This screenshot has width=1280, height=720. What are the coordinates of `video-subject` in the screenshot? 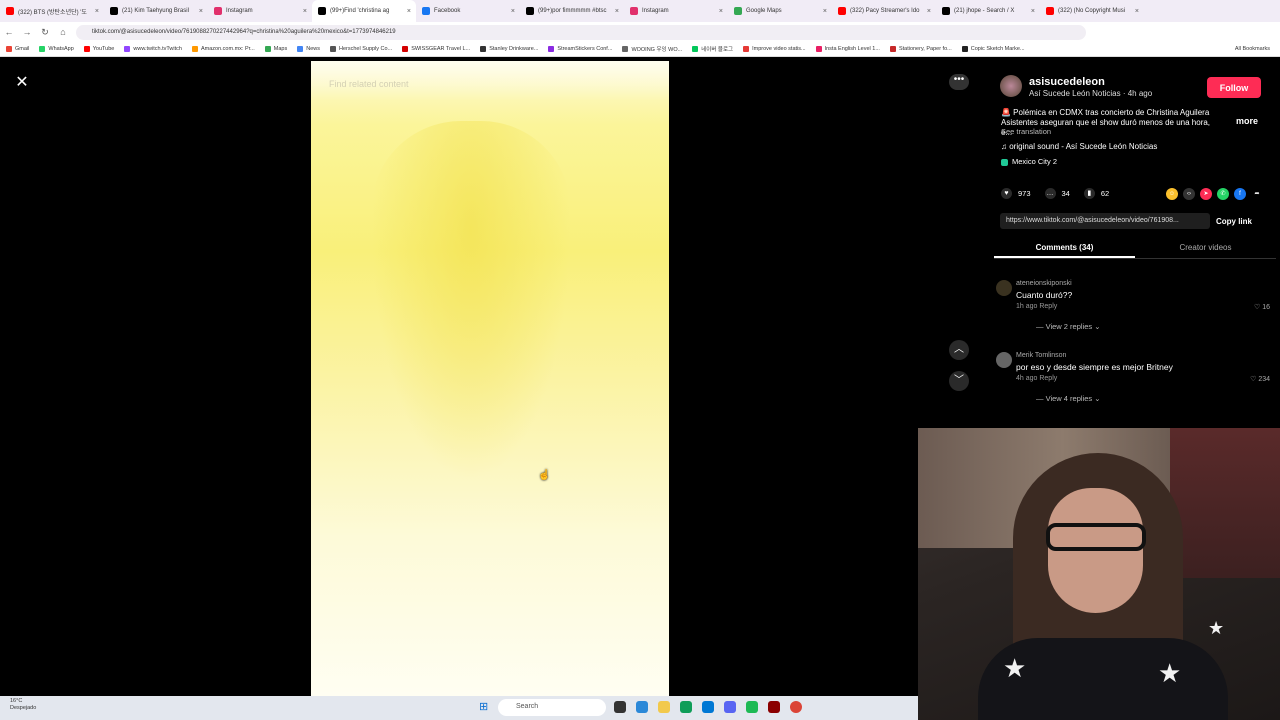 It's located at (471, 301).